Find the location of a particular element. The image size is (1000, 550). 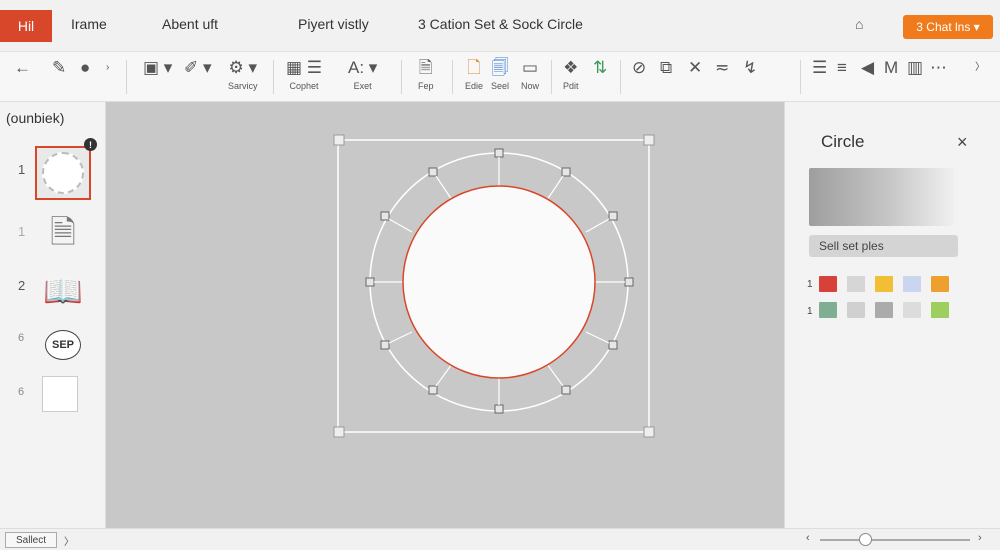

tab-irame: Irame is located at coordinates (89, 24).